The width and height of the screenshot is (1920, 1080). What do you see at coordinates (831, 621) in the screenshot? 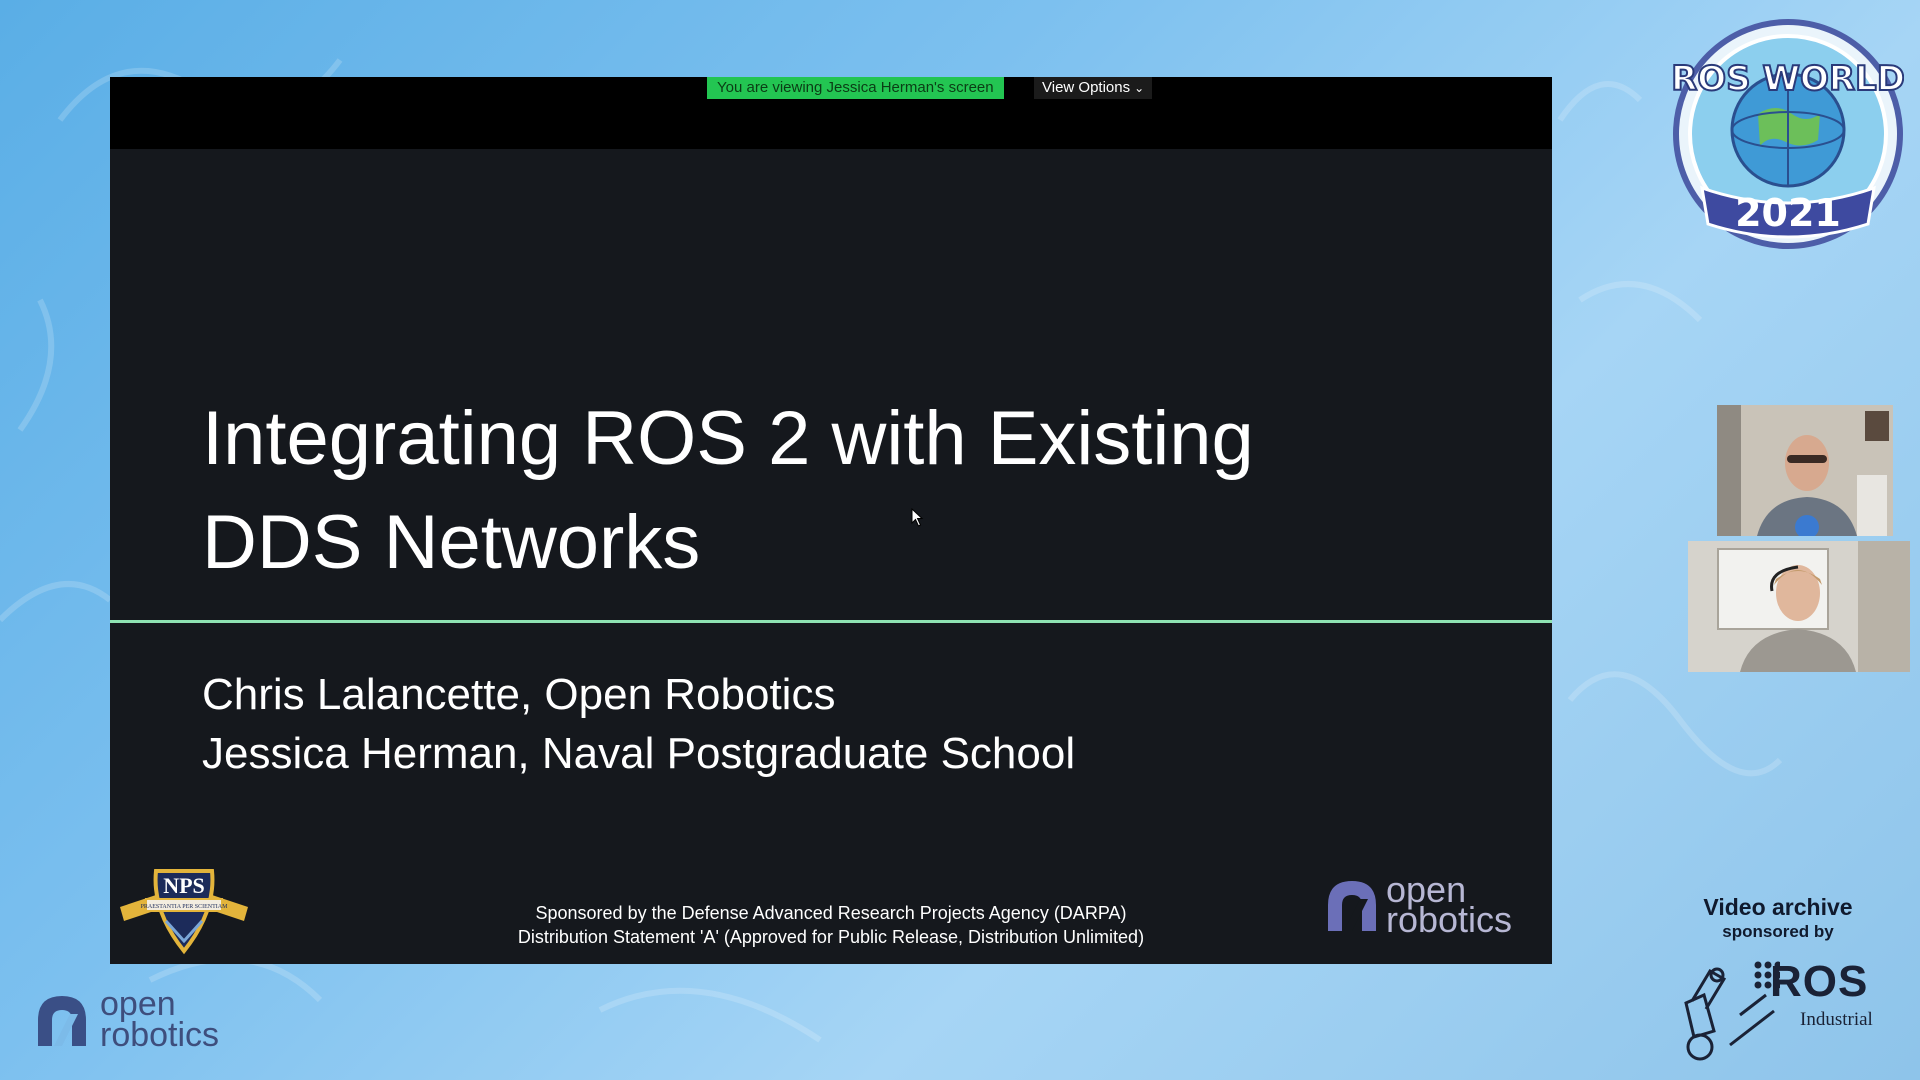
I see `slide-divider` at bounding box center [831, 621].